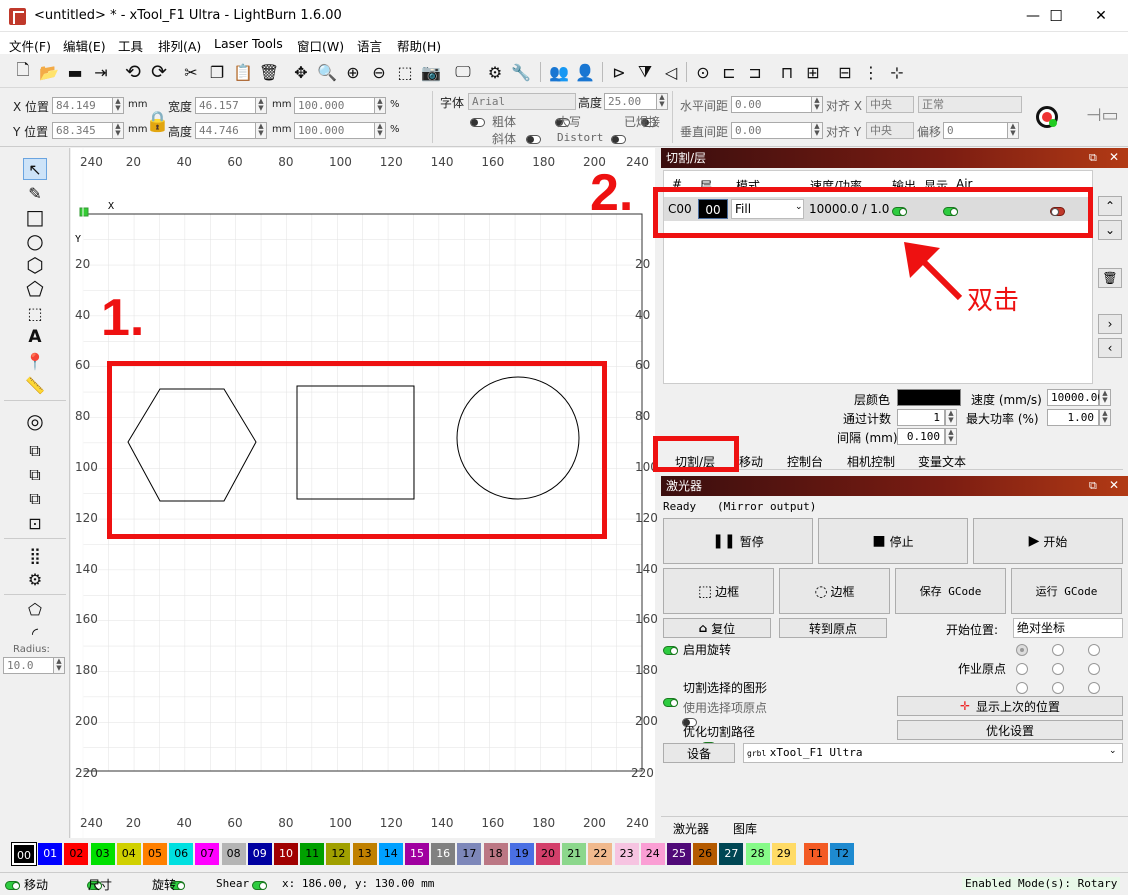  Describe the element at coordinates (1105, 397) in the screenshot. I see `speed-spinner: ▲ ▼` at that location.